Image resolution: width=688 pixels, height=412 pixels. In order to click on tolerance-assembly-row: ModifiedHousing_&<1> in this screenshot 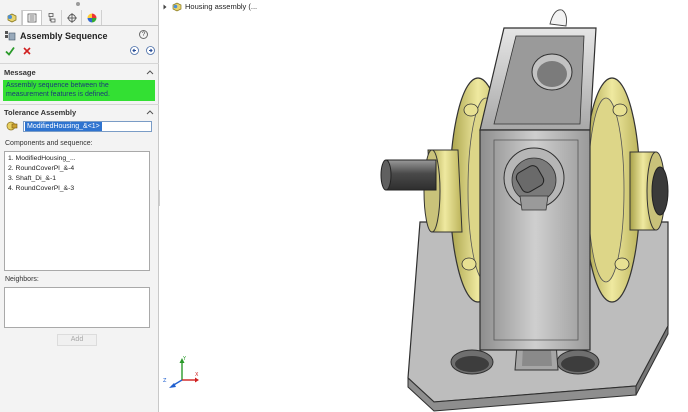, I will do `click(79, 126)`.